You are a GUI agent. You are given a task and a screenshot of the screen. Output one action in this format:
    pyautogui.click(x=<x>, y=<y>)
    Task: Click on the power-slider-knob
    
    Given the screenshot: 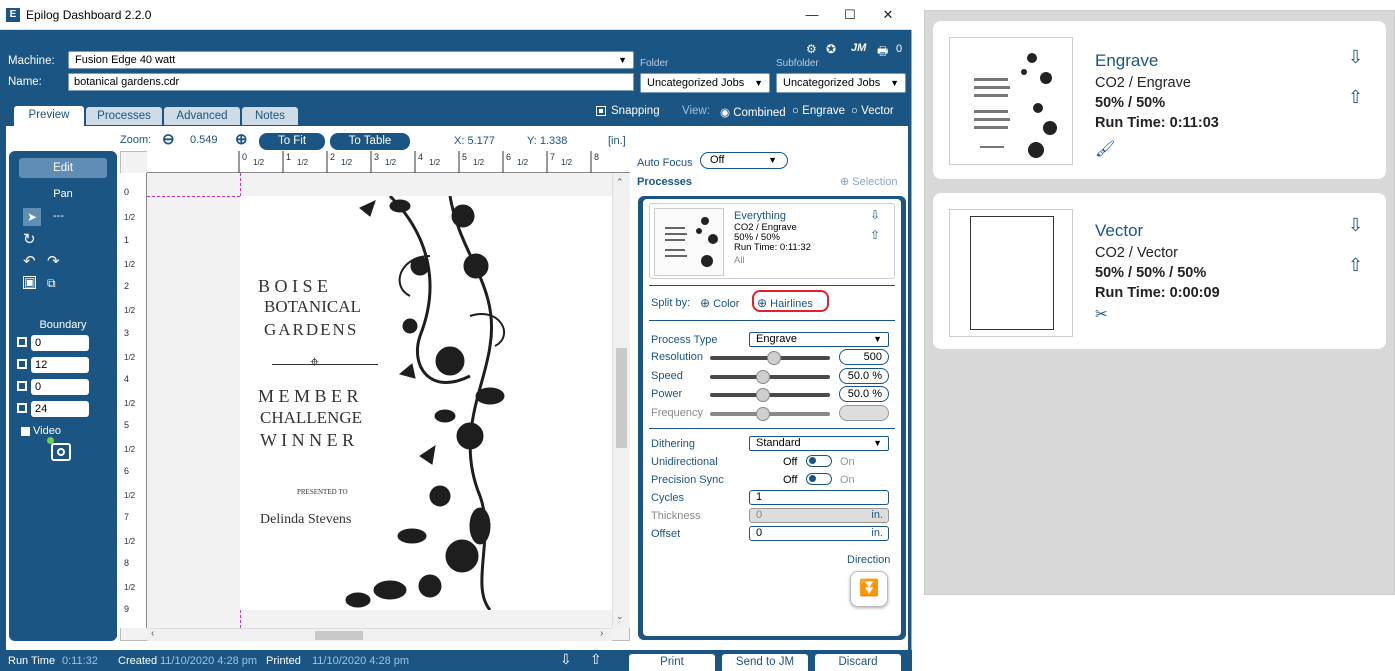 What is the action you would take?
    pyautogui.click(x=763, y=395)
    